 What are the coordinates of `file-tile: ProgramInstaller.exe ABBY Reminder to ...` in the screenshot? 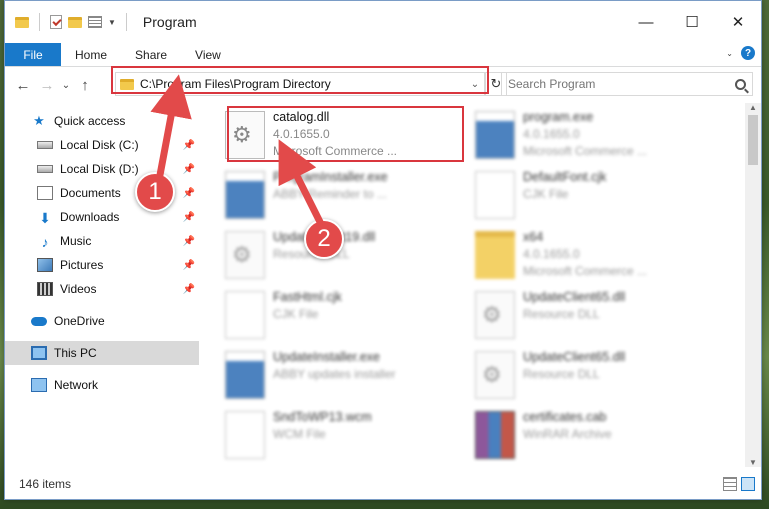 It's located at (339, 195).